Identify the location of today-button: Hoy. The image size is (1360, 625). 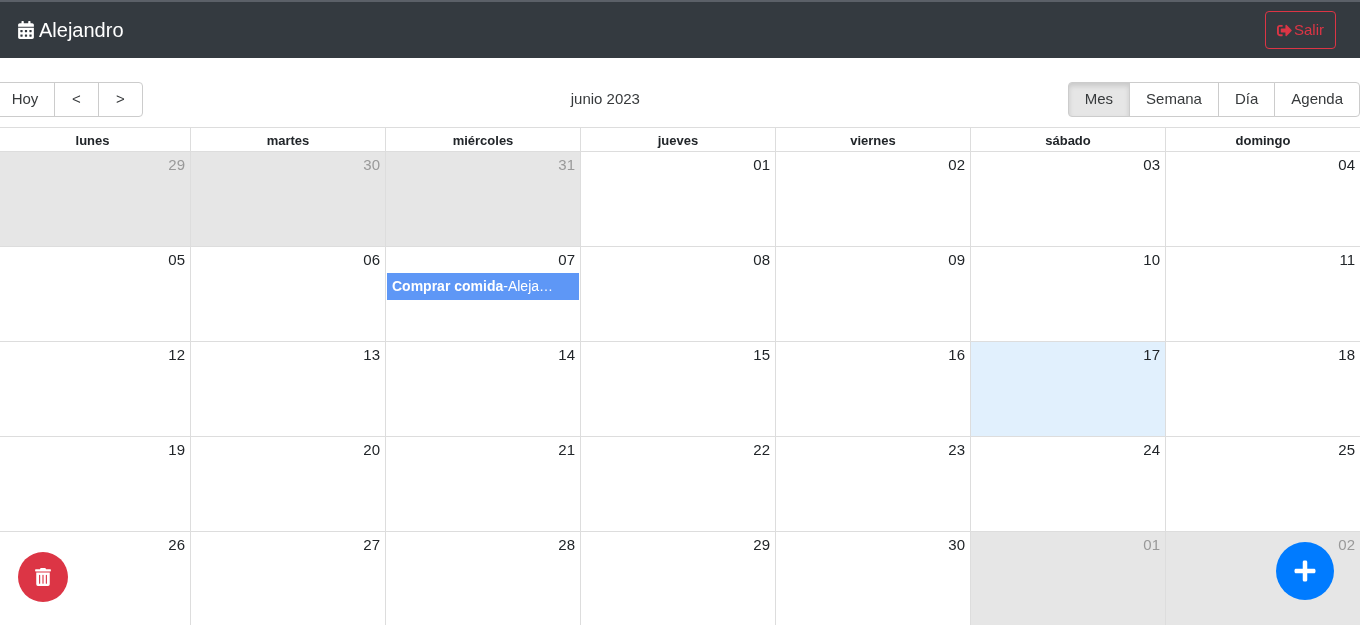
(27, 99).